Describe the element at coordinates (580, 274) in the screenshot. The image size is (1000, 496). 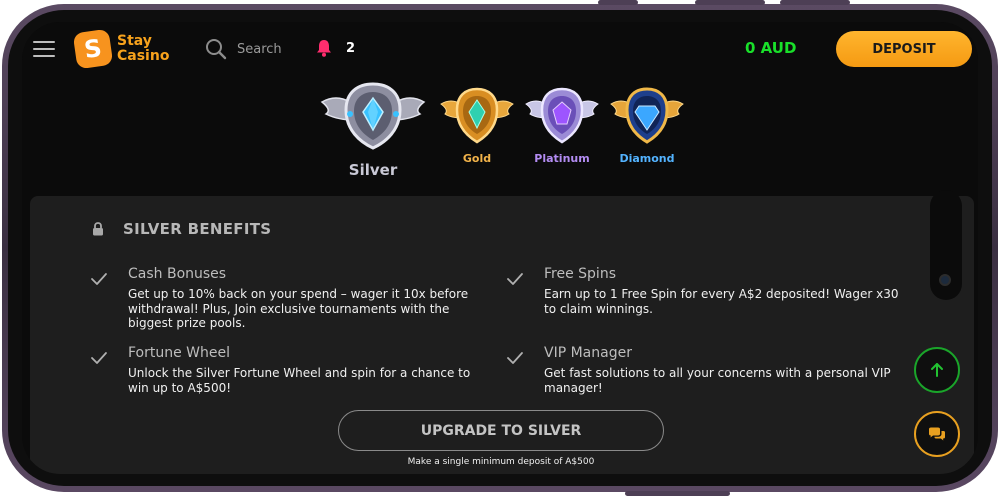
I see `benefit-title: Free Spins` at that location.